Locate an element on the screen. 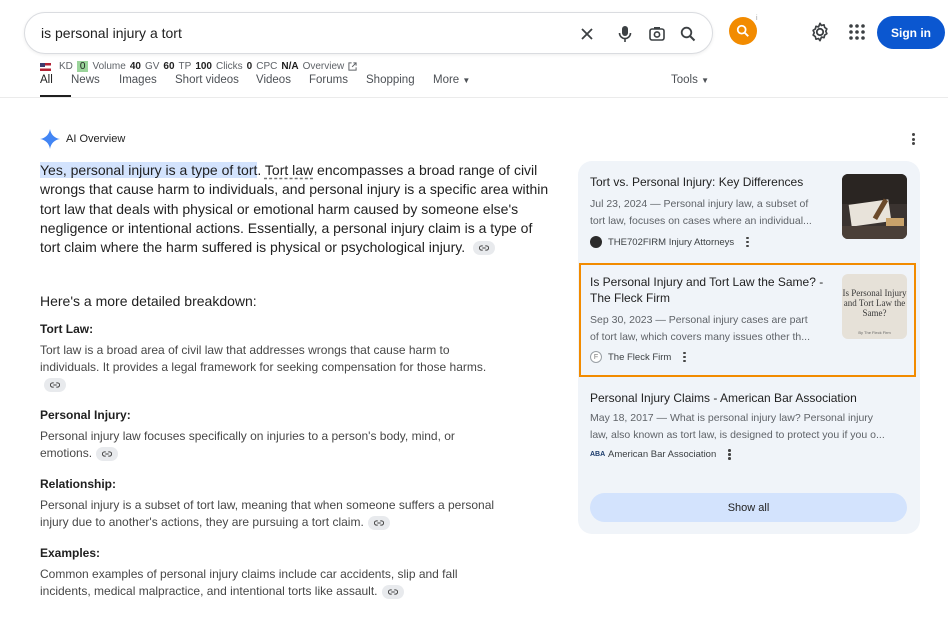 This screenshot has width=948, height=623. breakdown-heading: Here's a more detailed breakdown: is located at coordinates (148, 301).